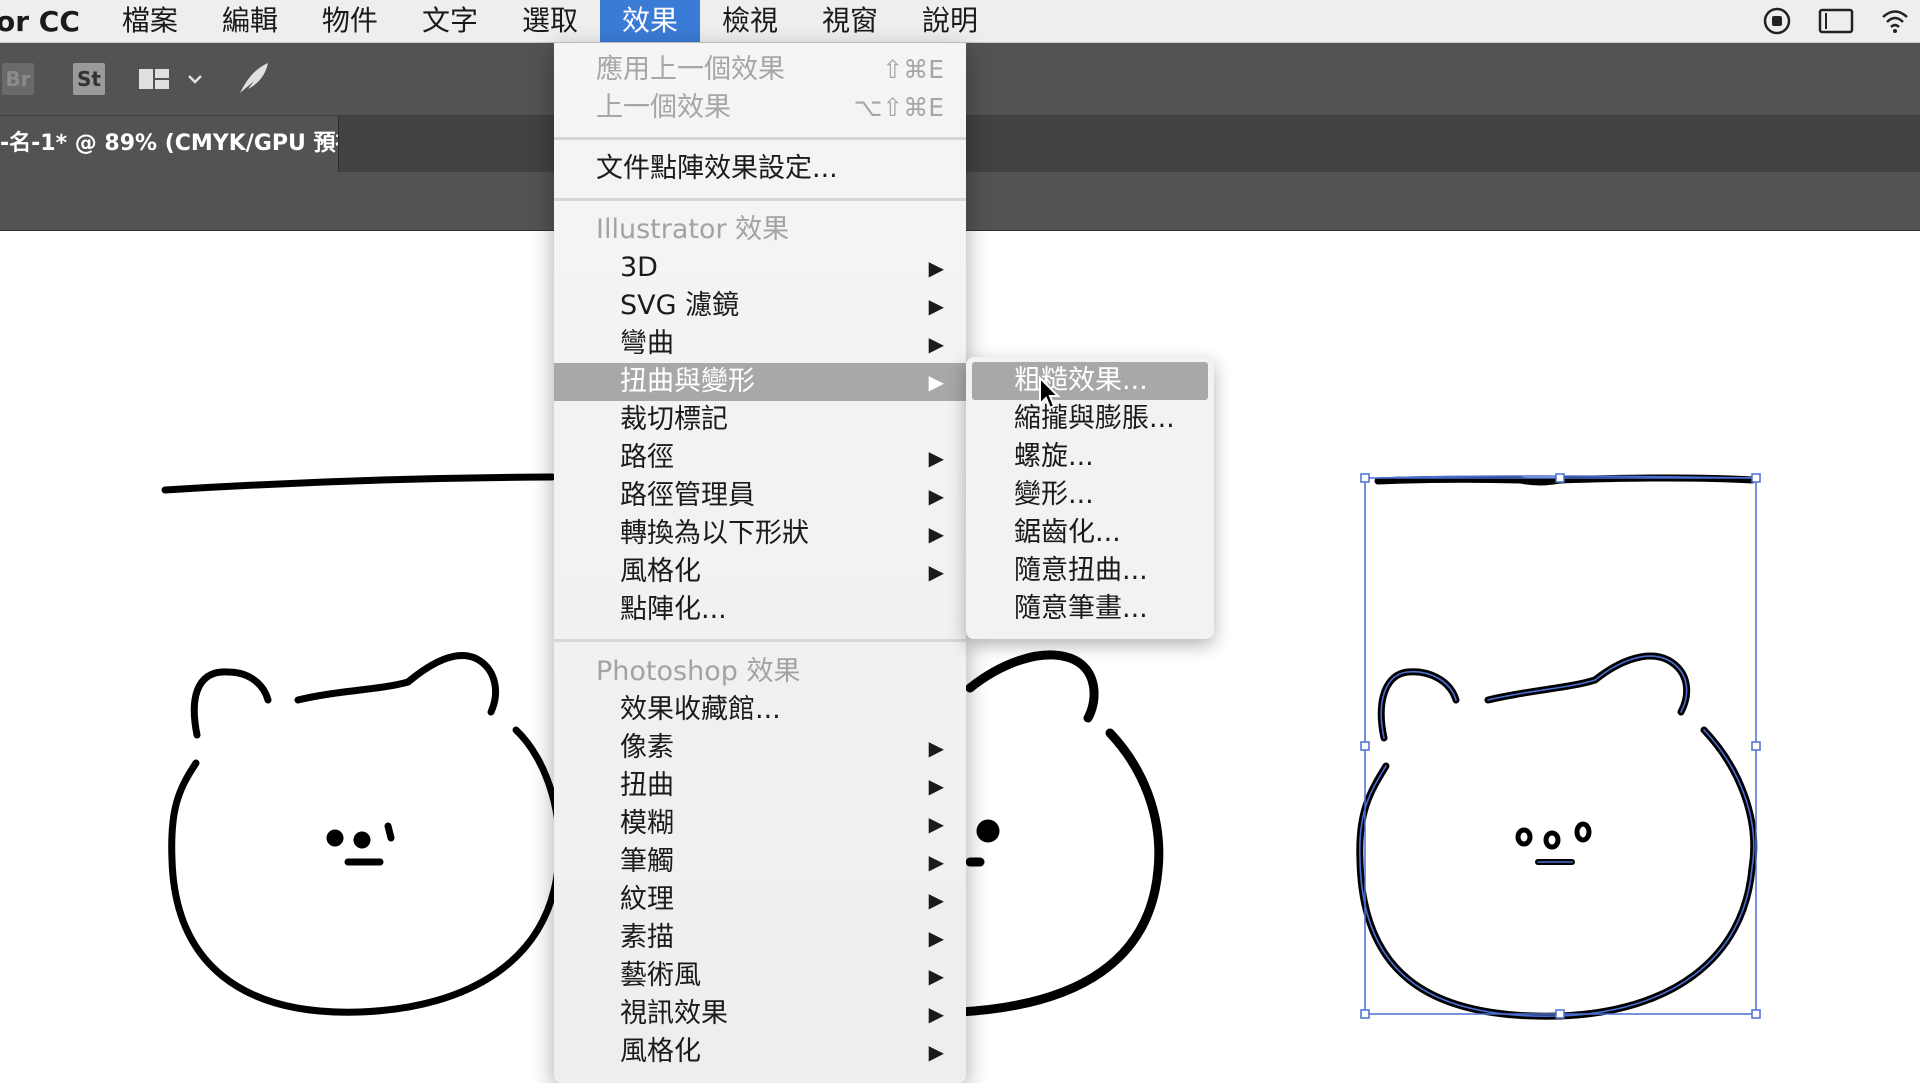 The width and height of the screenshot is (1920, 1083). I want to click on display-icon, so click(1836, 21).